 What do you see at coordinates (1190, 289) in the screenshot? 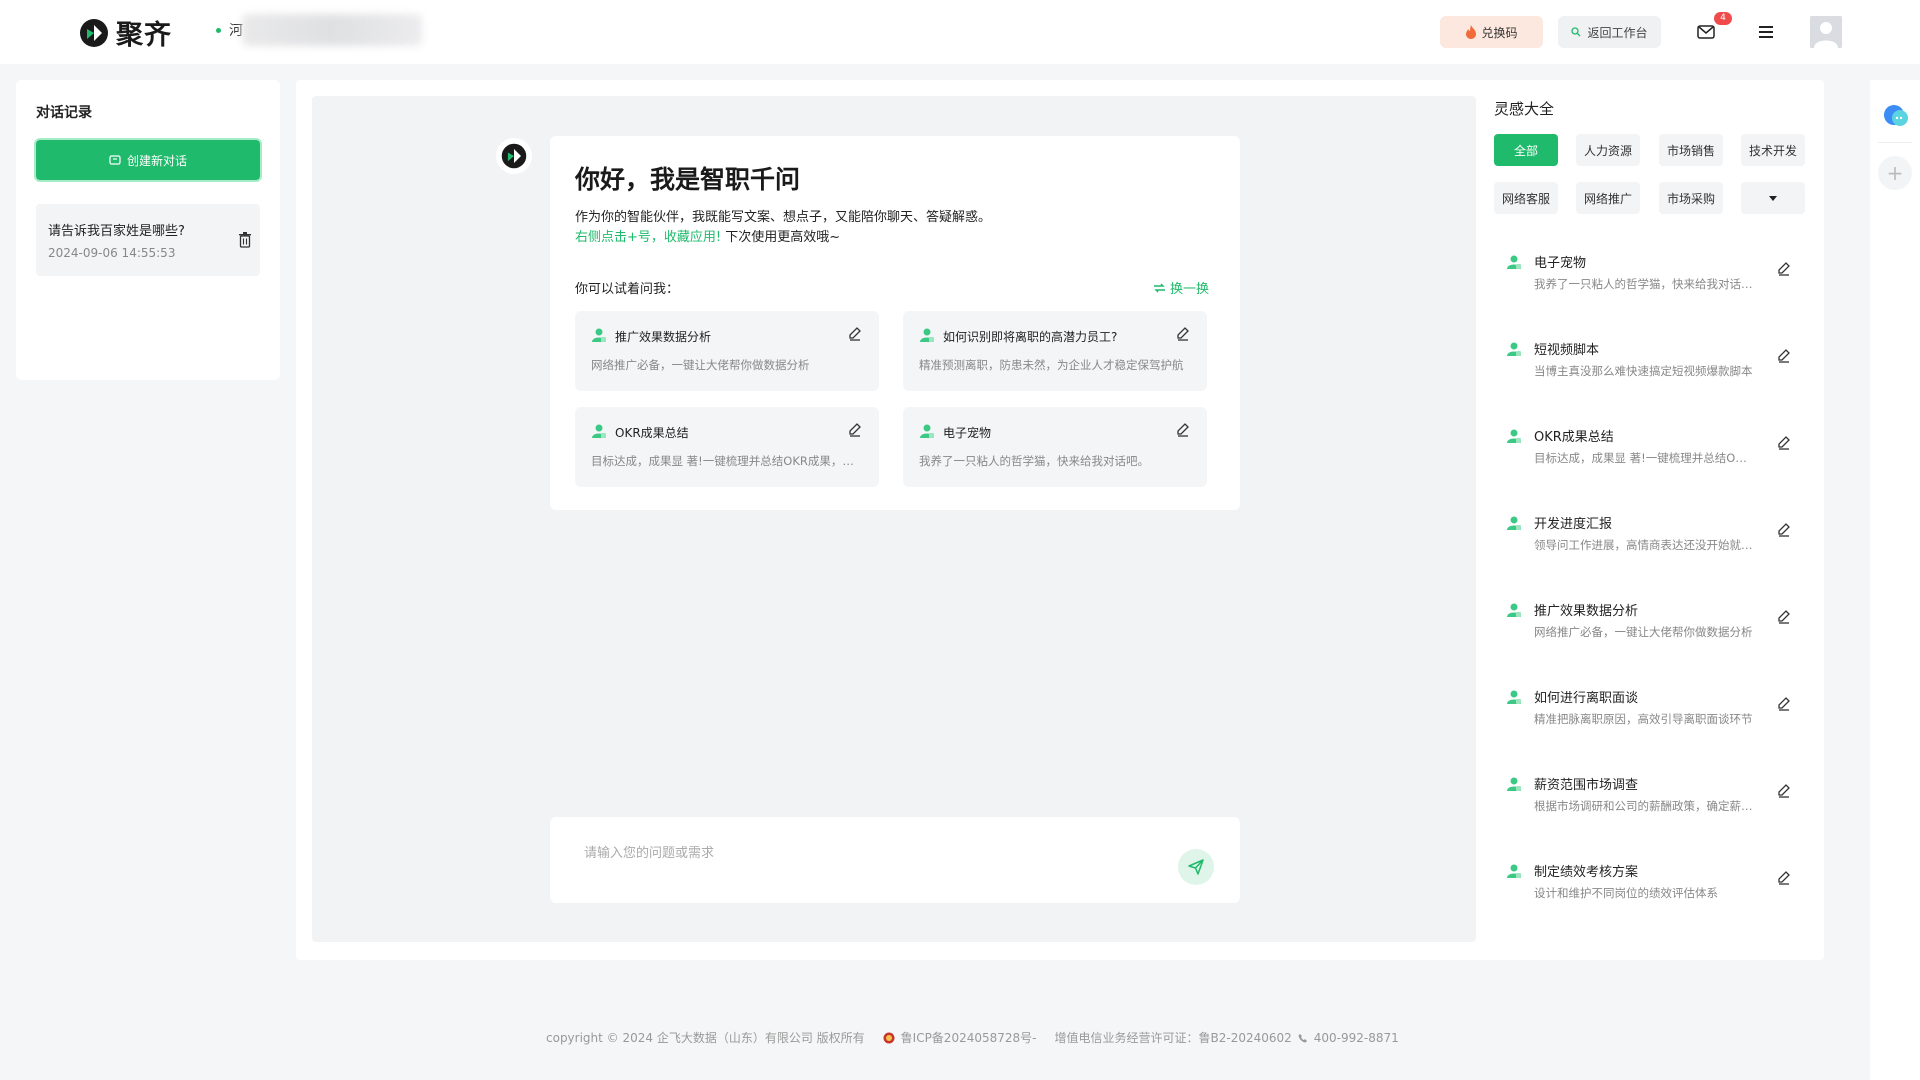
I see `swap-suggestions-label: 换一换` at bounding box center [1190, 289].